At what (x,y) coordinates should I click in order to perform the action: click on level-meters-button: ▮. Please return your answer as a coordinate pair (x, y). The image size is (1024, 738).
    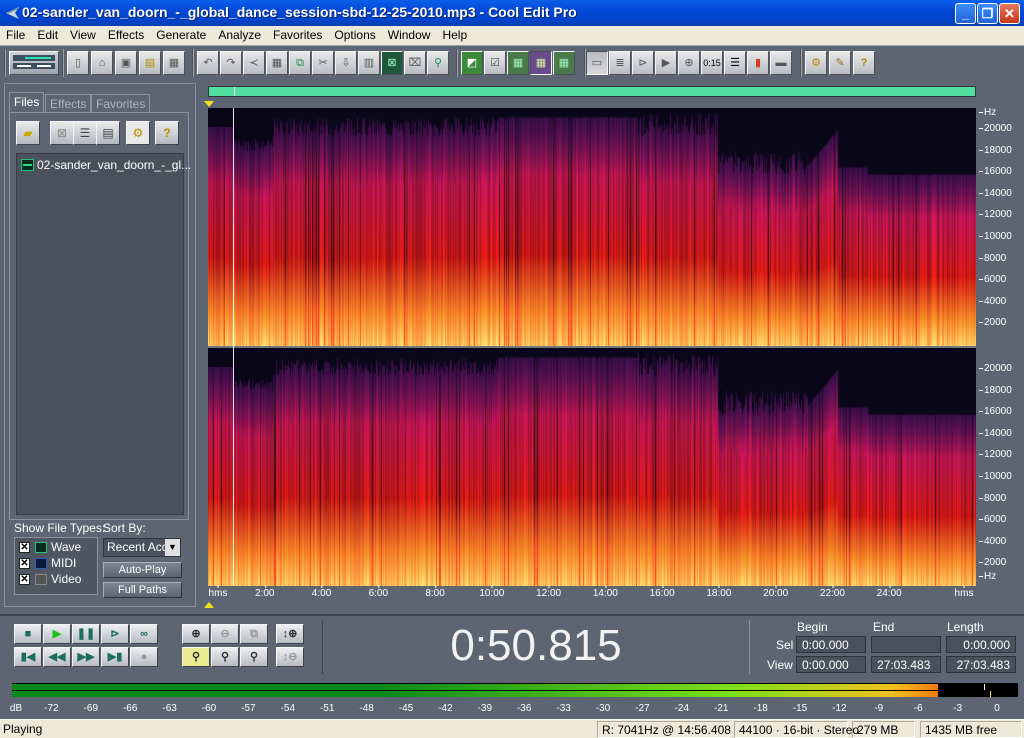
    Looking at the image, I should click on (758, 63).